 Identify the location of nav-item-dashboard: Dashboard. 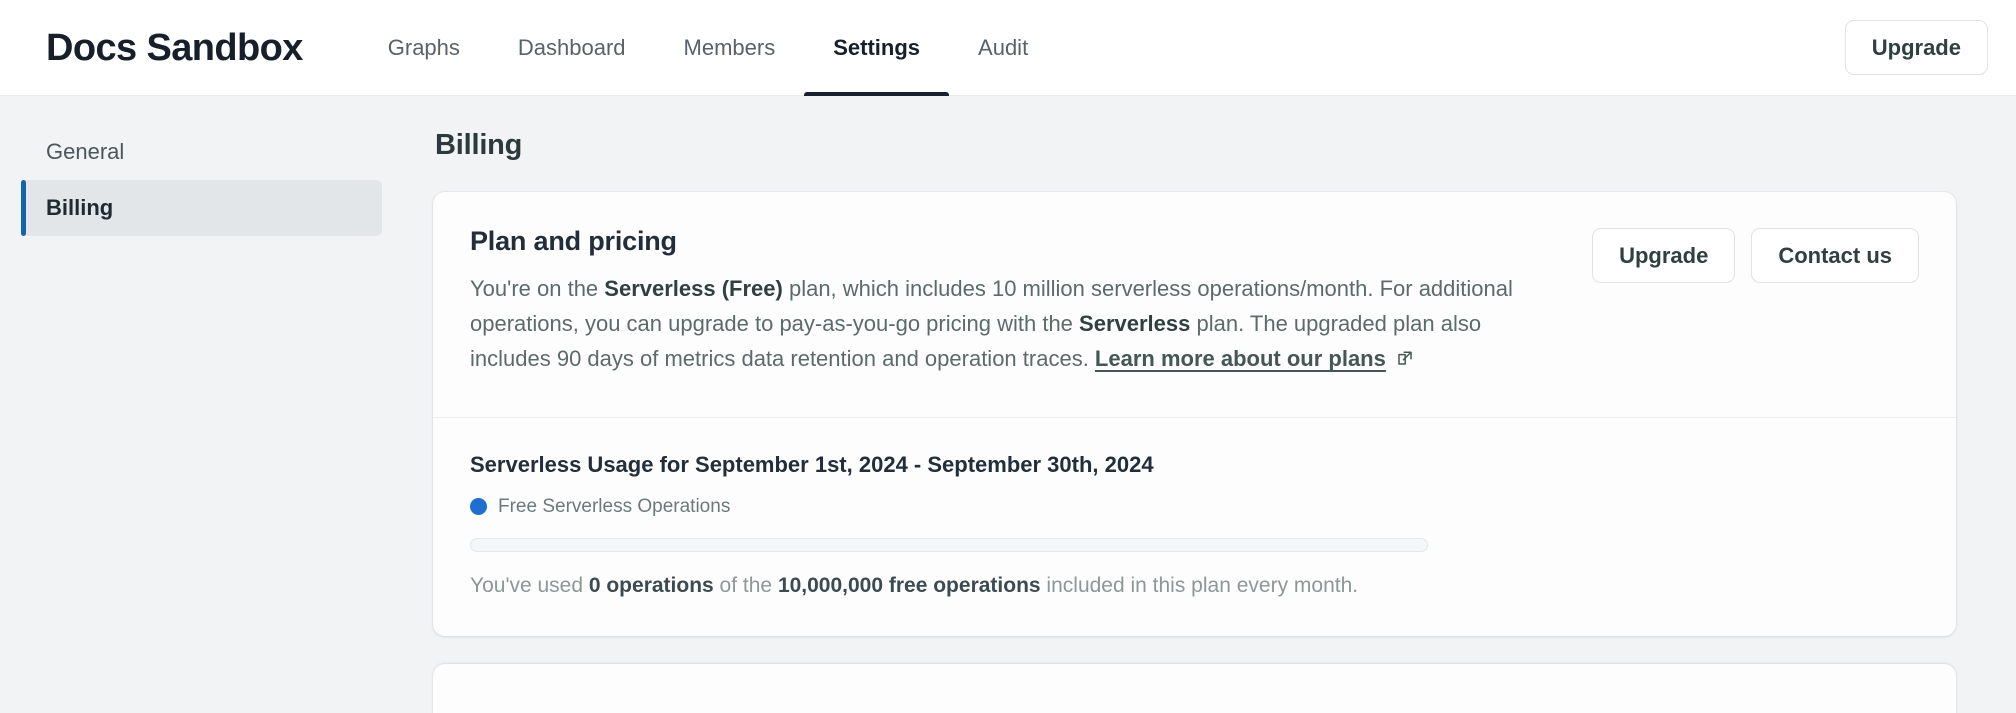
(572, 48).